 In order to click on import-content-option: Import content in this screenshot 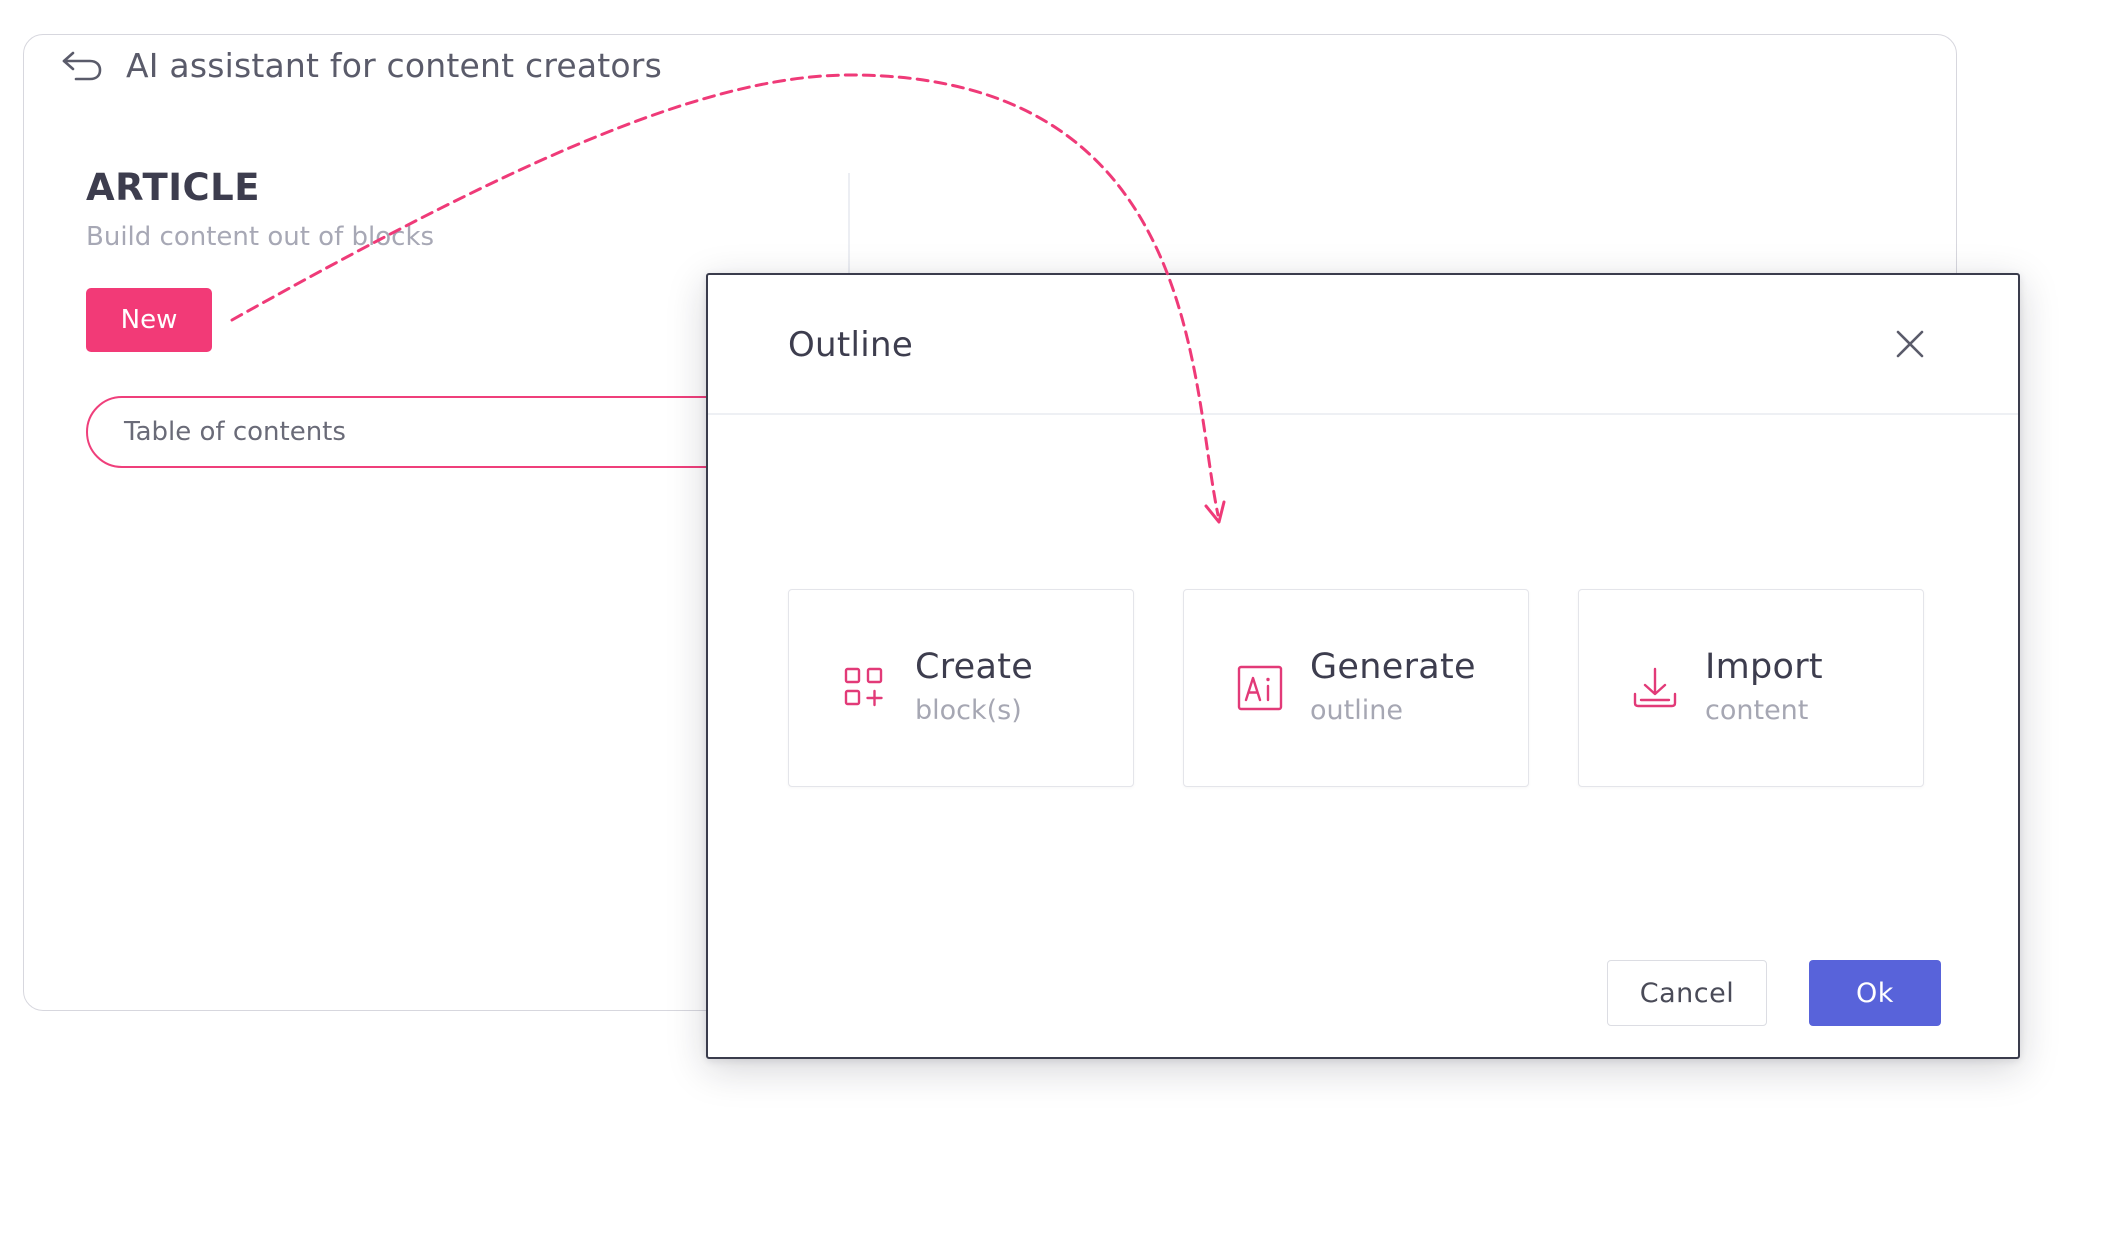, I will do `click(1751, 688)`.